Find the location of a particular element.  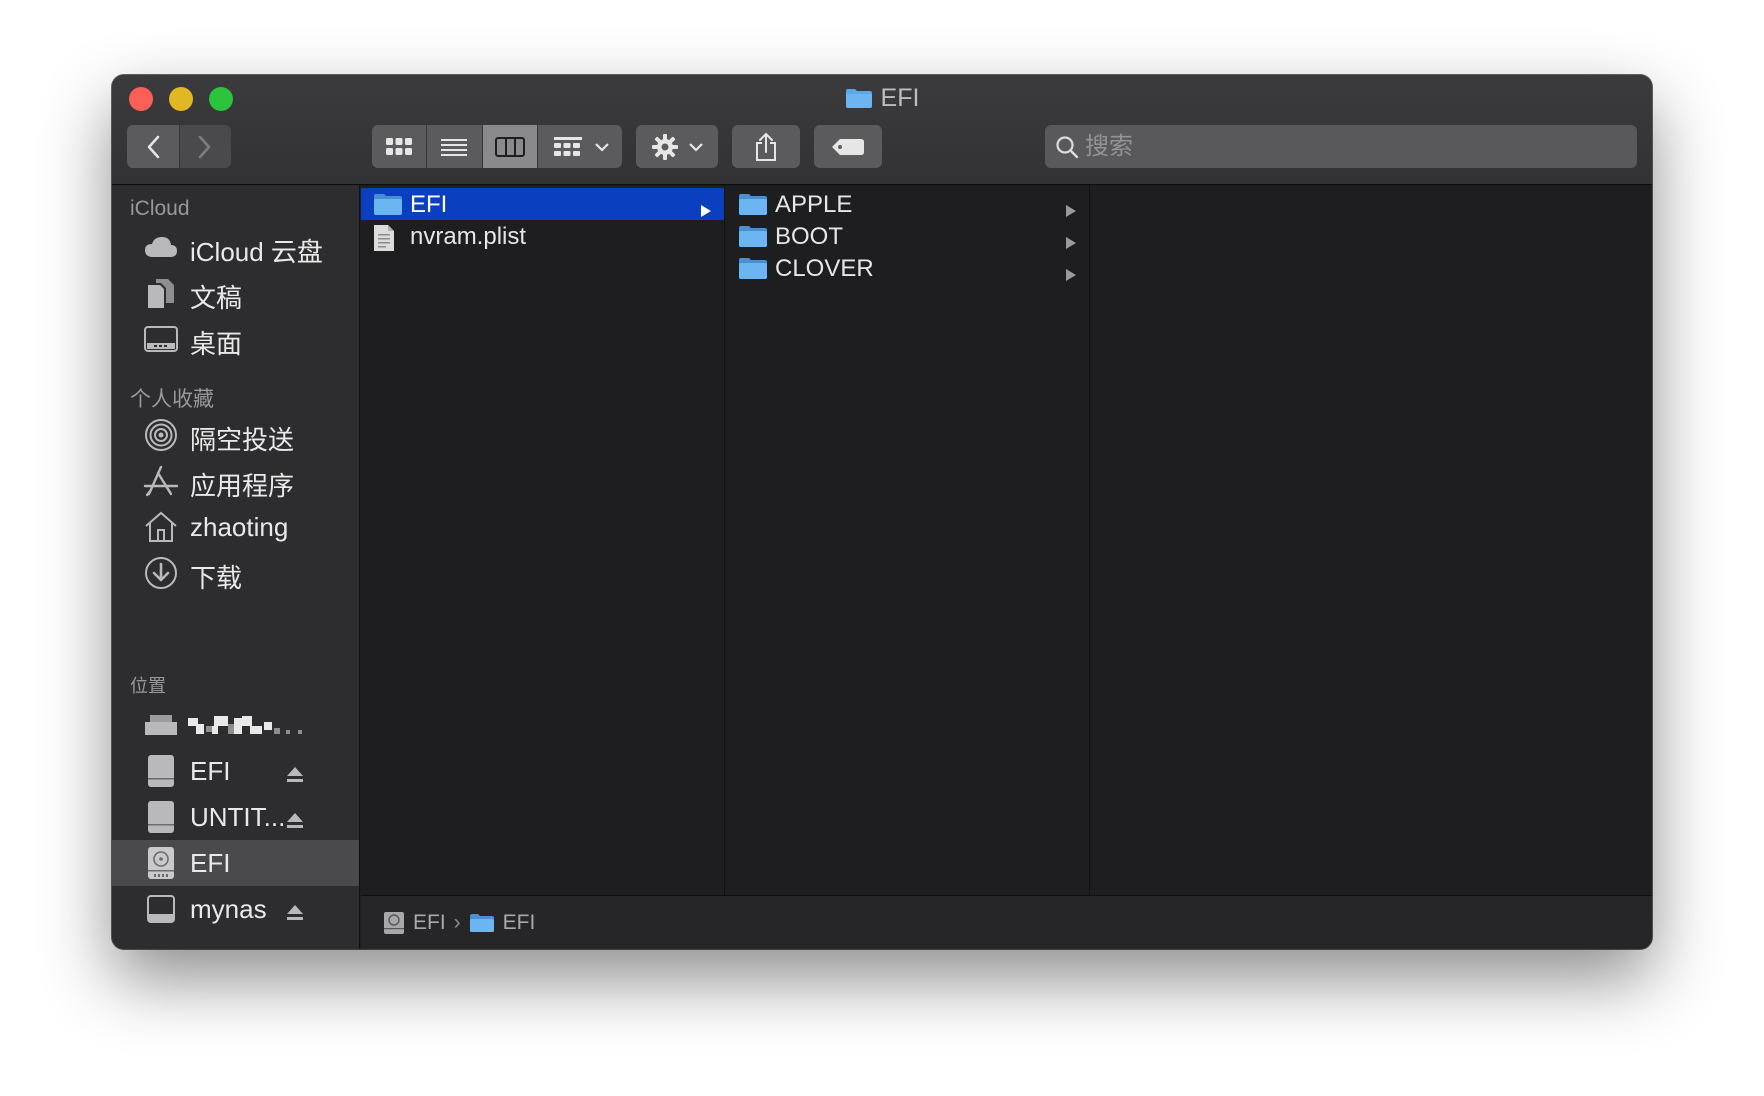

window-title: EFI is located at coordinates (882, 98).